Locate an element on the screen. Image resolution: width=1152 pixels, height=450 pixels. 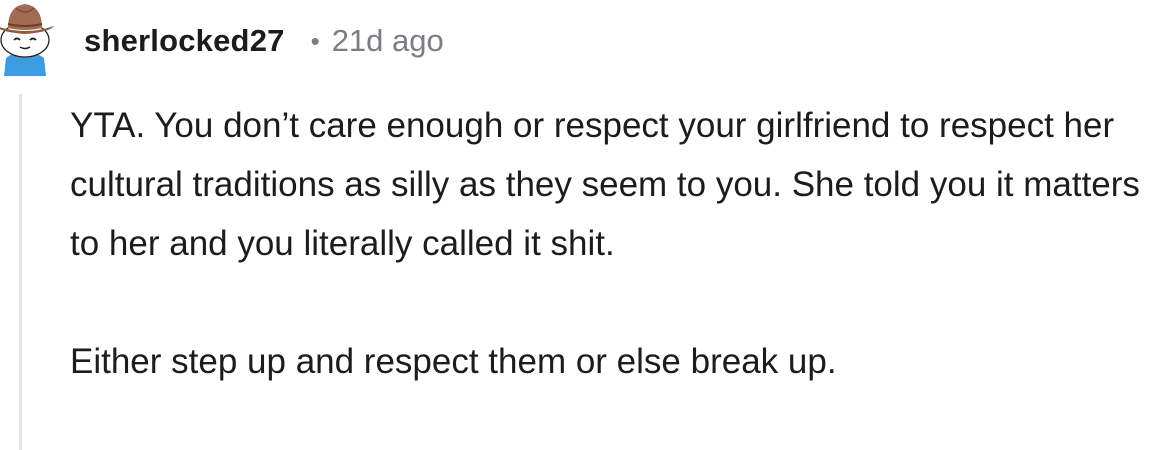
username-link: sherlocked27 is located at coordinates (184, 41).